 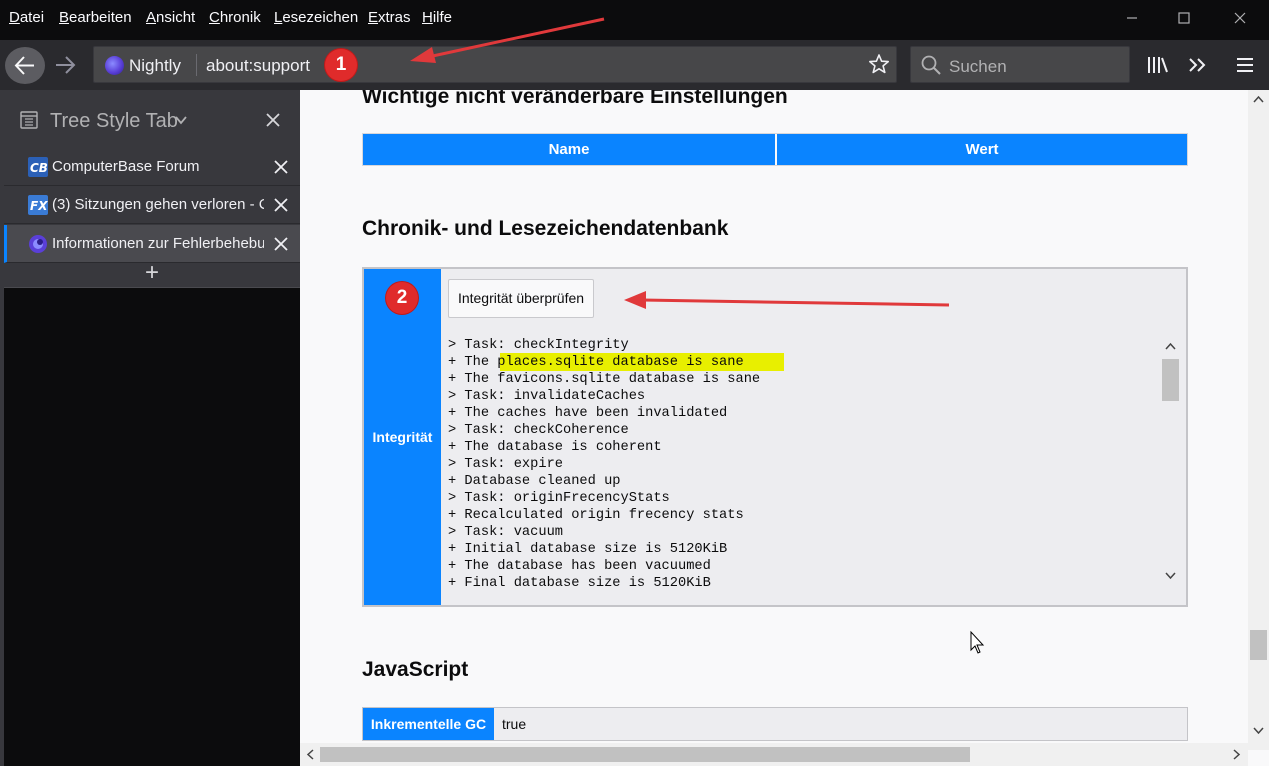 What do you see at coordinates (158, 204) in the screenshot?
I see `tab-label: (3) Sitzungen gehen verloren - C` at bounding box center [158, 204].